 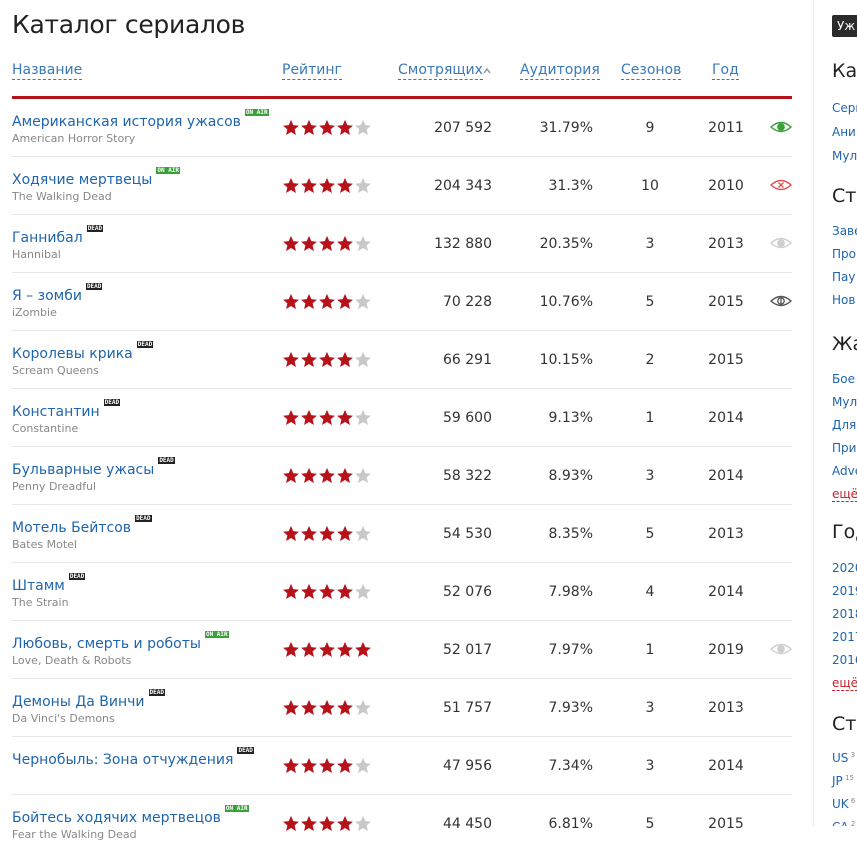 What do you see at coordinates (82, 180) in the screenshot?
I see `show-title-link: Ходячие мертвецы` at bounding box center [82, 180].